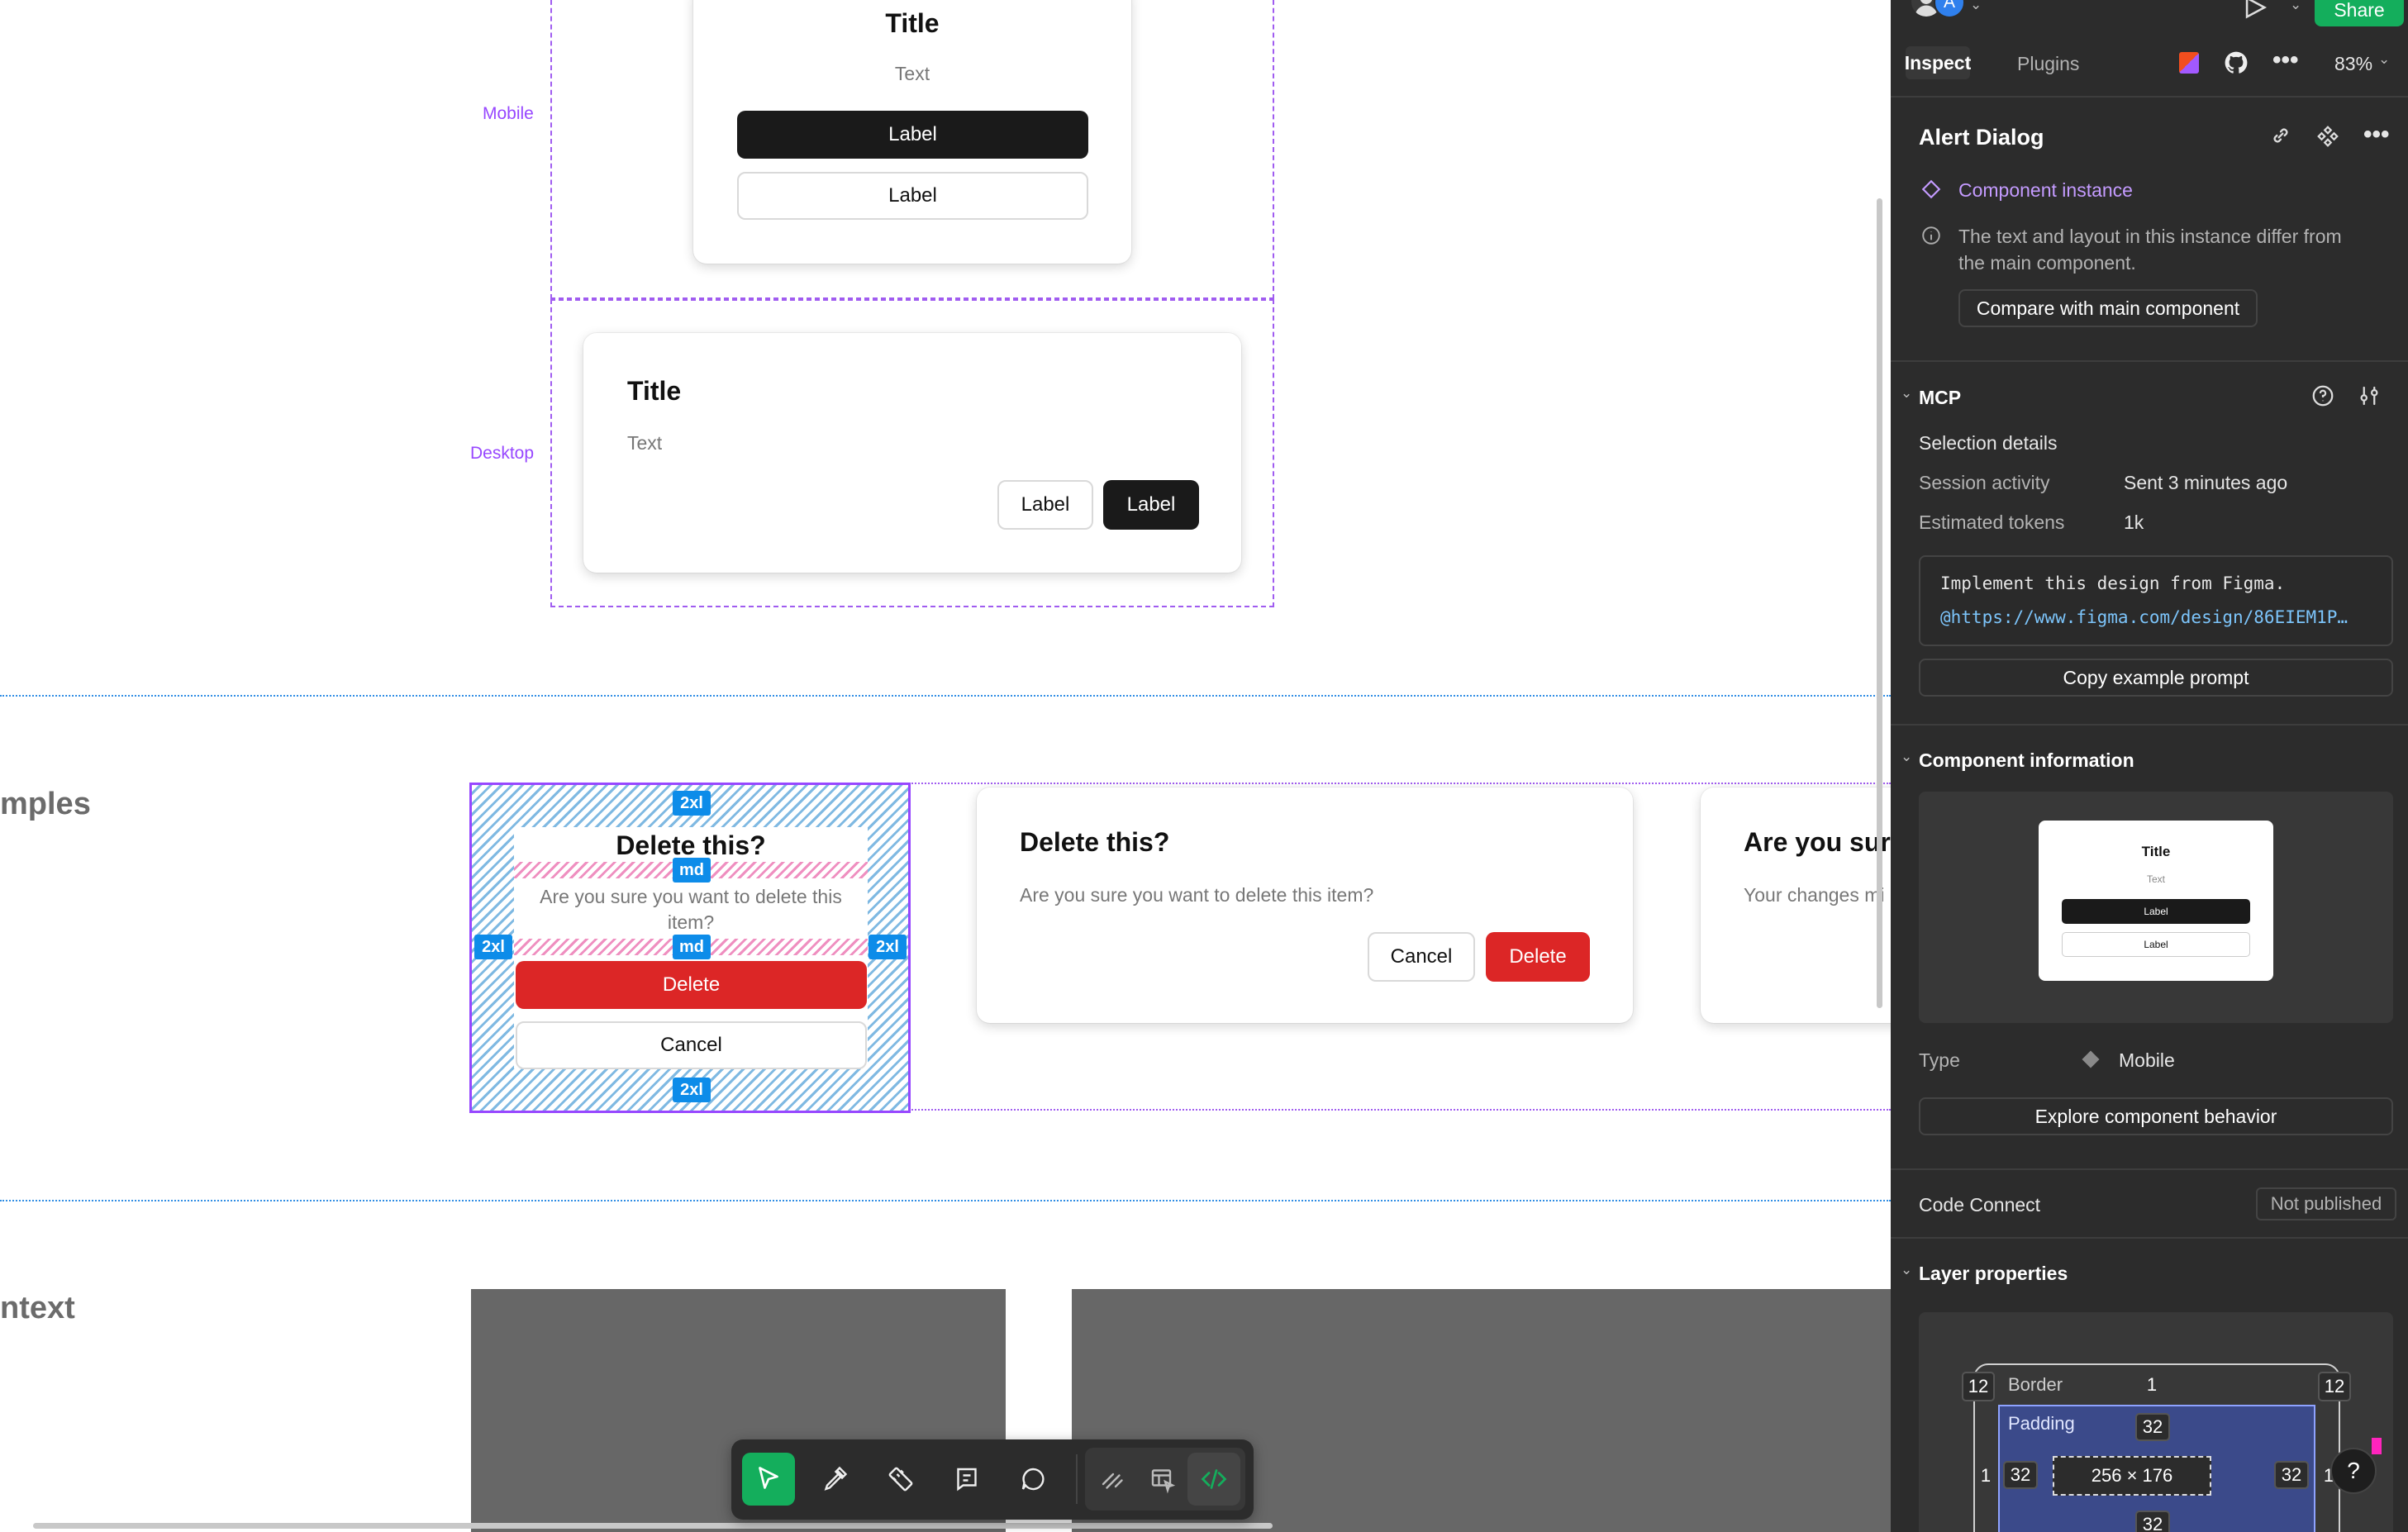 This screenshot has height=1532, width=2408. I want to click on mobile-card-text: Text, so click(912, 73).